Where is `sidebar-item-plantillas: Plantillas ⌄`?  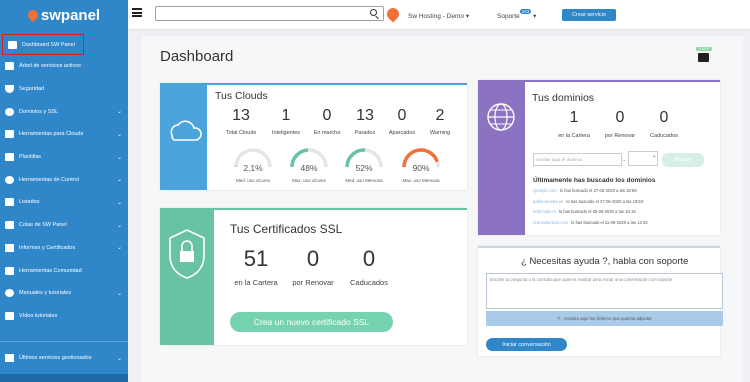 sidebar-item-plantillas: Plantillas ⌄ is located at coordinates (64, 157).